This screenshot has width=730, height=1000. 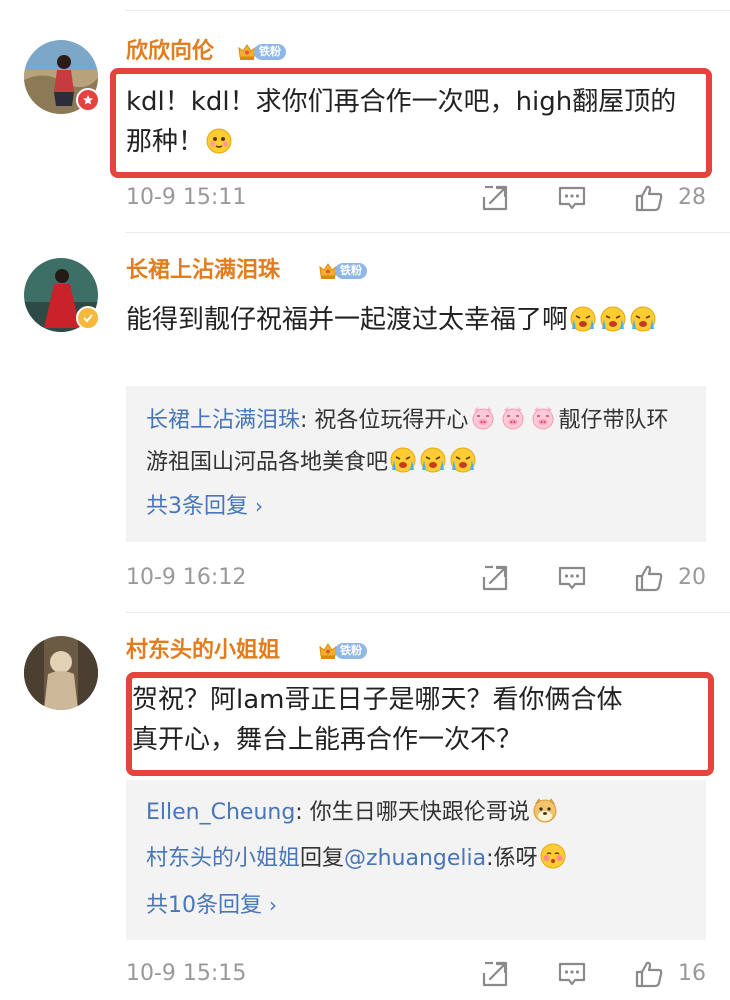 I want to click on like-count: 28, so click(x=692, y=197).